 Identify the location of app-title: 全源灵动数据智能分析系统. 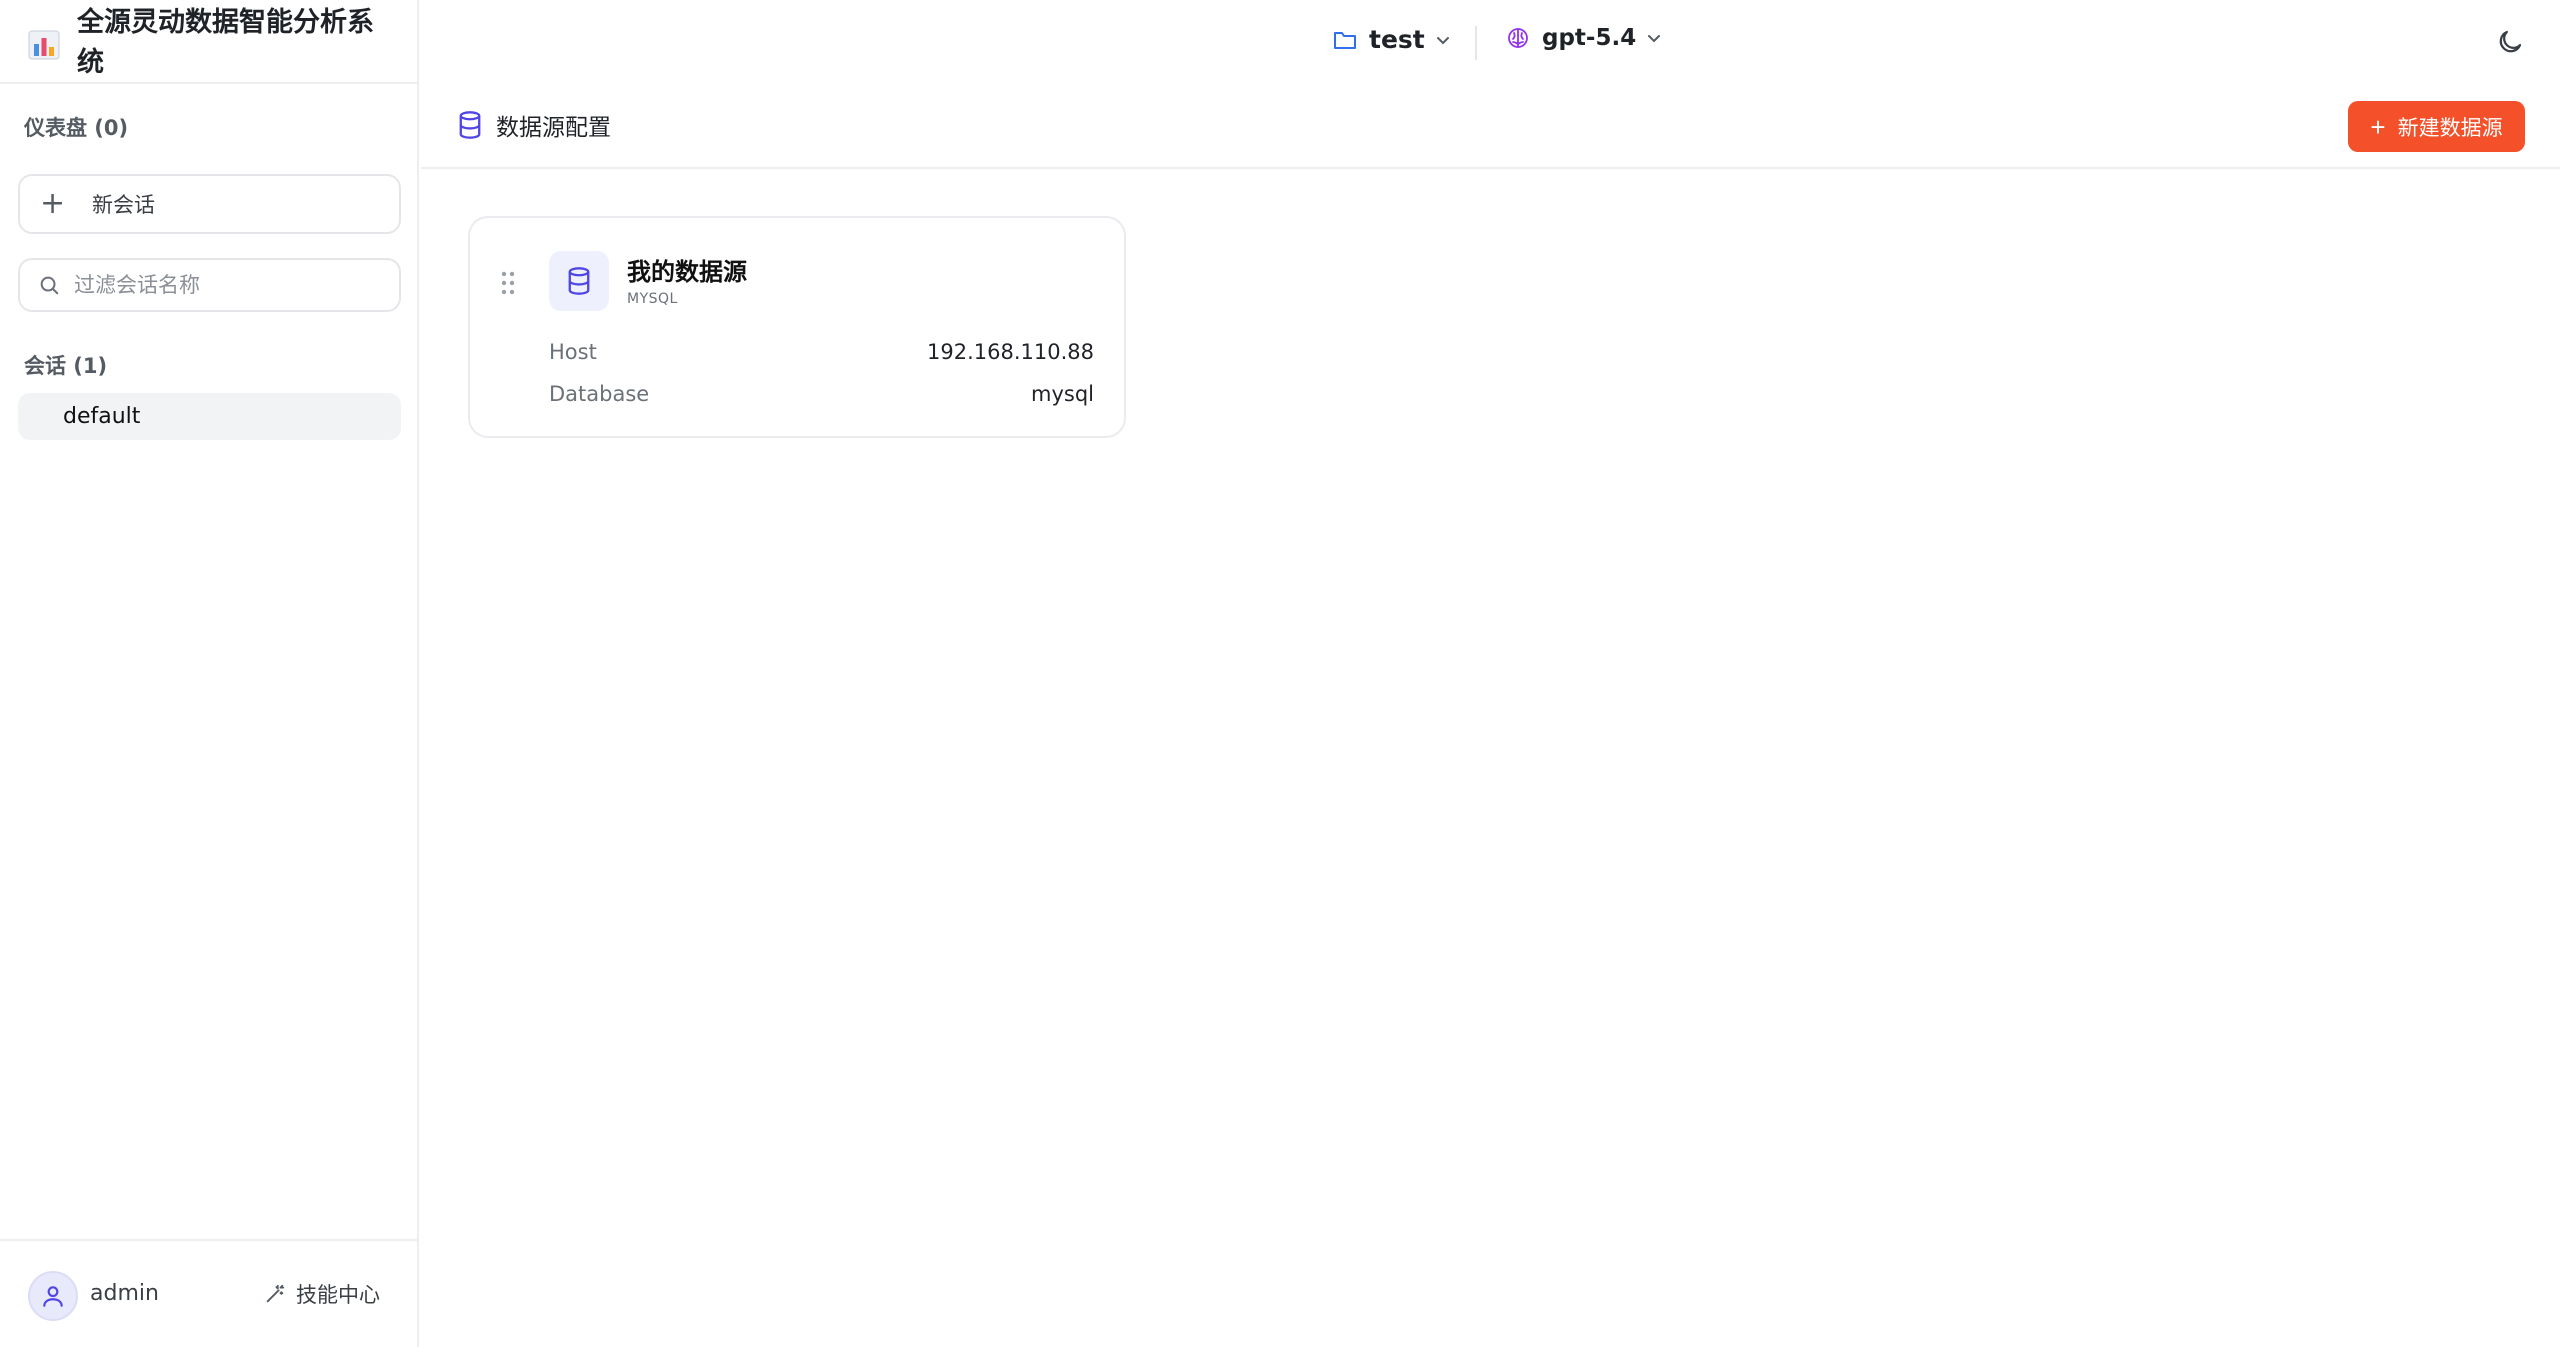
(225, 42).